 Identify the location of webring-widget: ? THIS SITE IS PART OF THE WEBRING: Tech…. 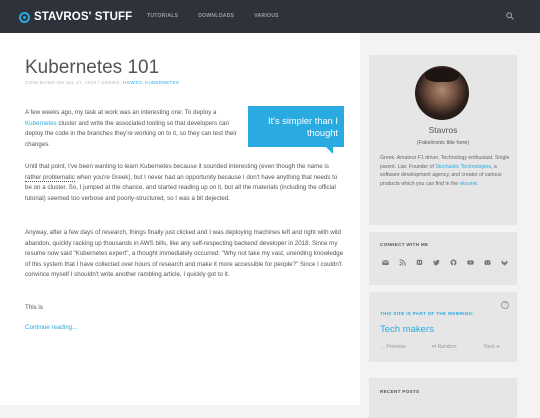
(443, 327).